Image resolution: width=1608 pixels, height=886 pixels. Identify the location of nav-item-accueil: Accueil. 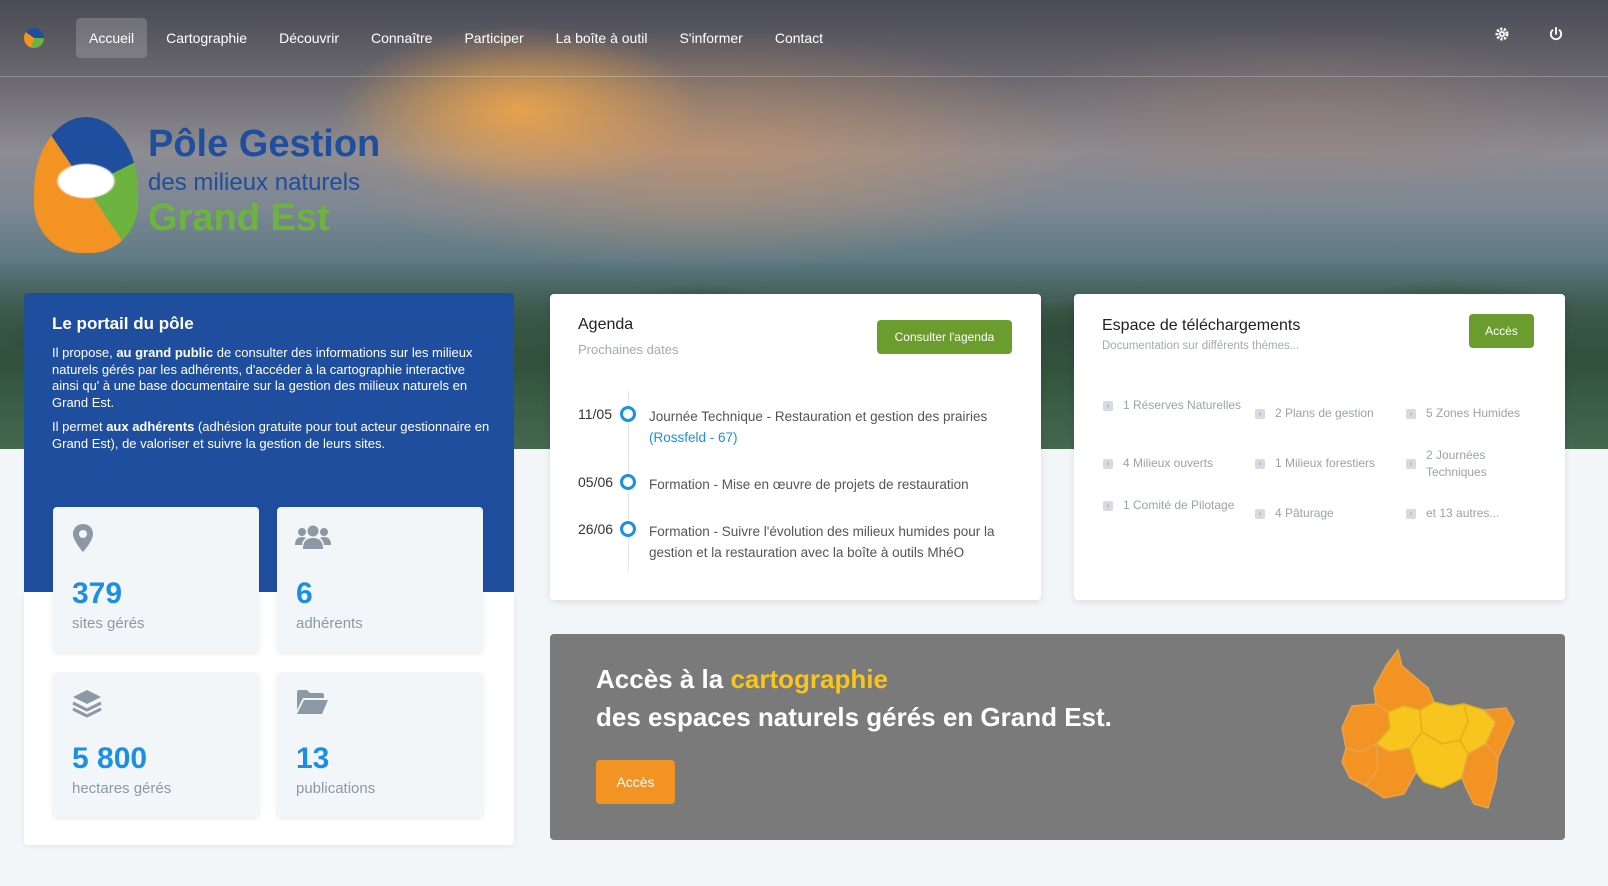
(112, 38).